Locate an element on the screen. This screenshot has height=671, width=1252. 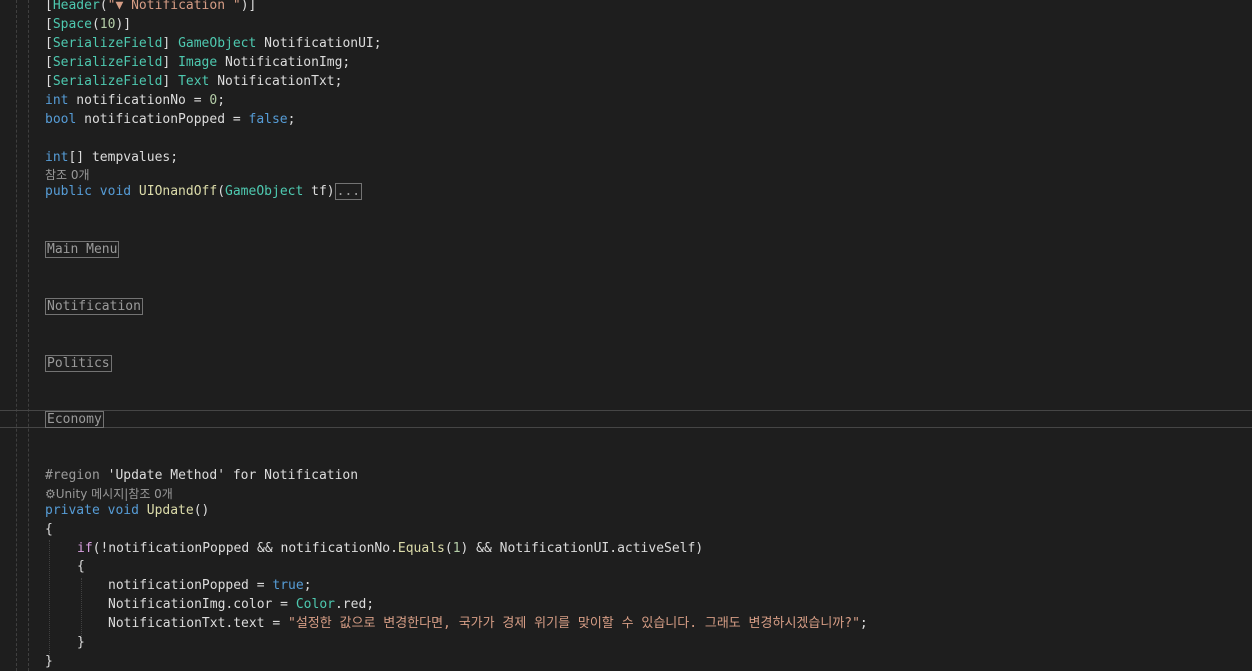
inner-open-brace-line: { is located at coordinates (81, 566).